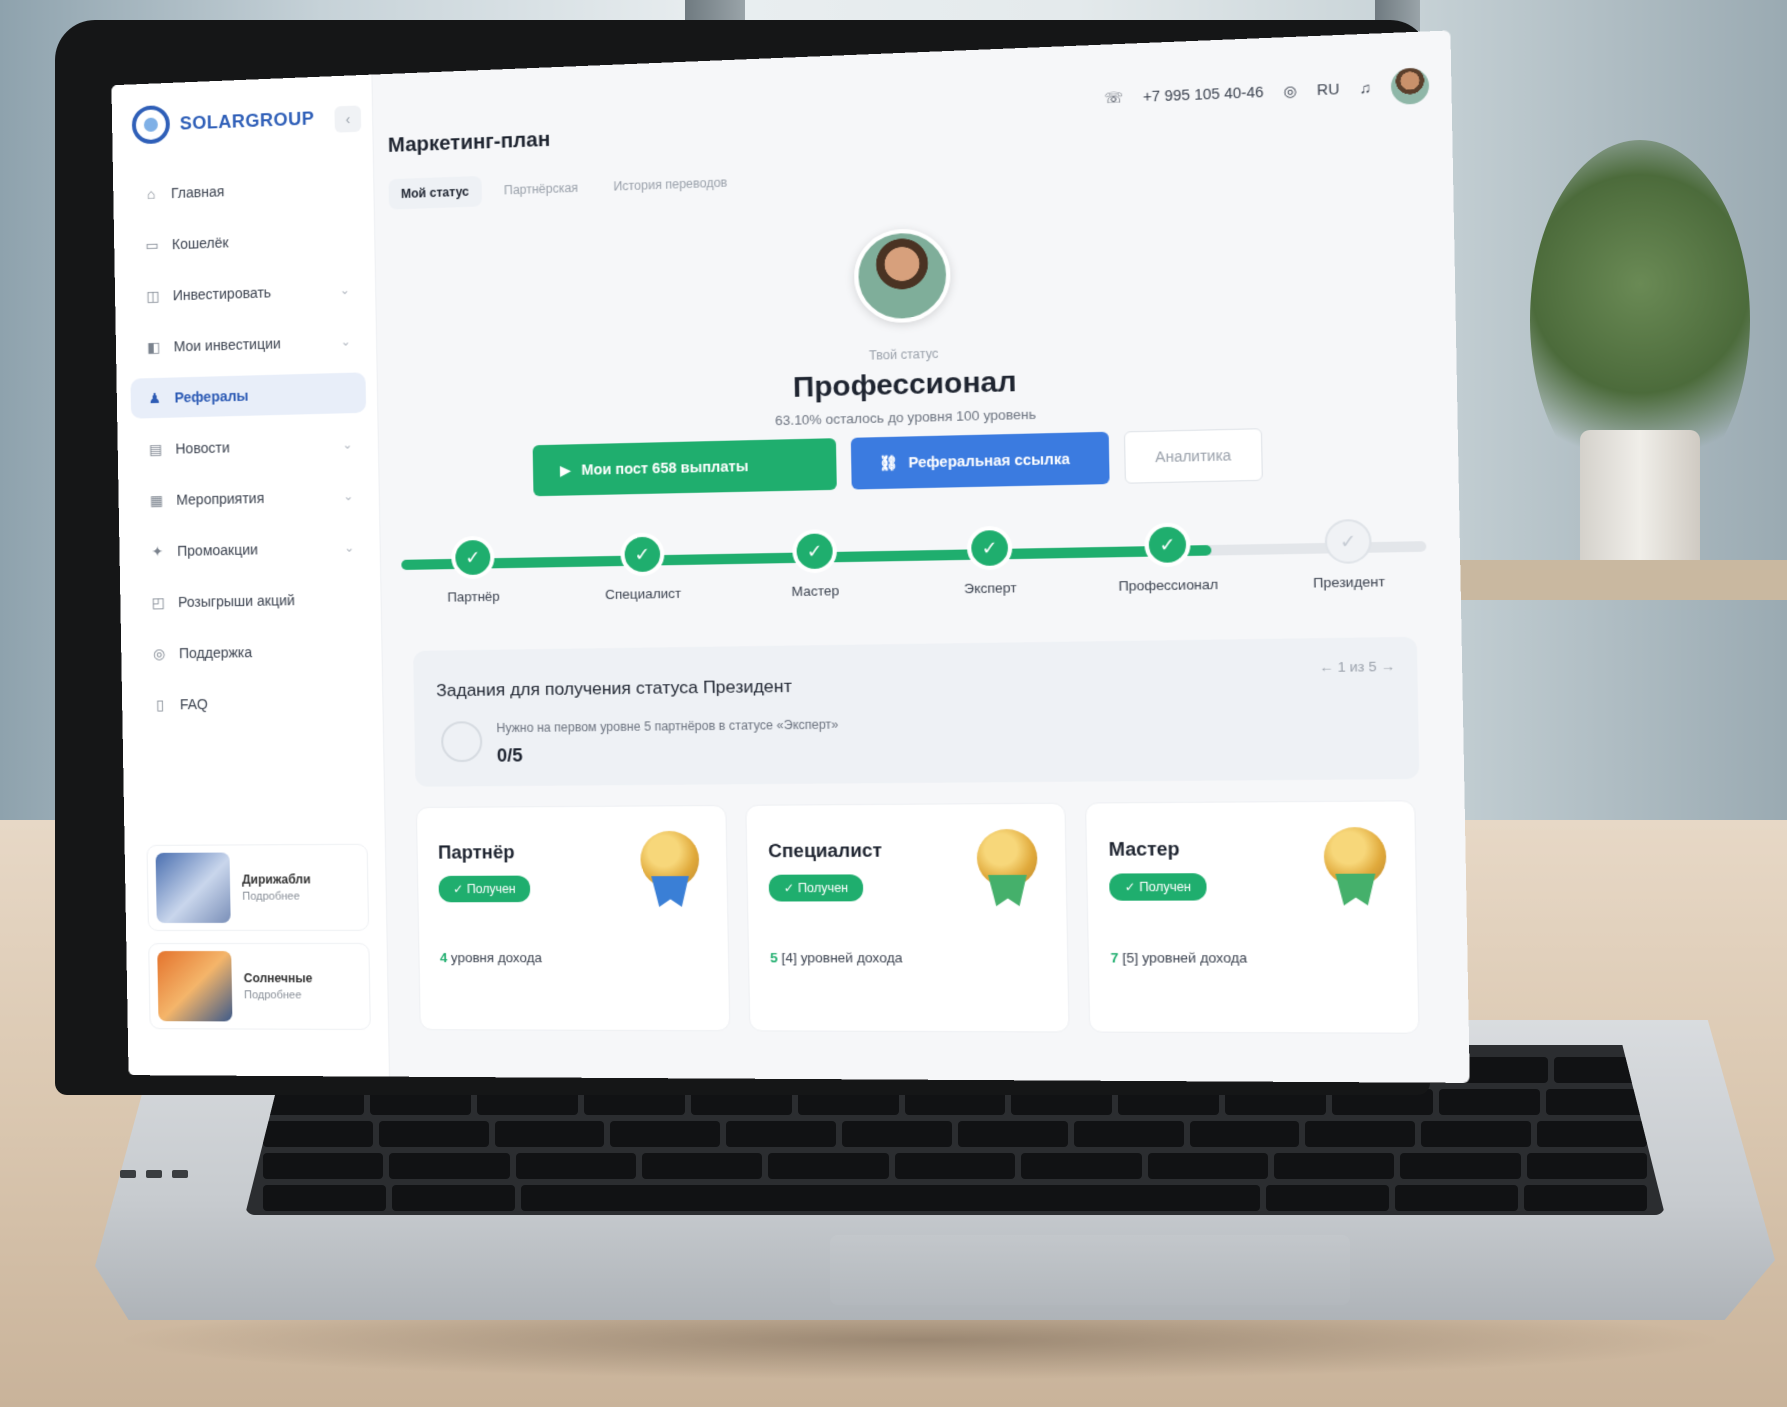  Describe the element at coordinates (153, 295) in the screenshot. I see `invest-icon: ◫` at that location.